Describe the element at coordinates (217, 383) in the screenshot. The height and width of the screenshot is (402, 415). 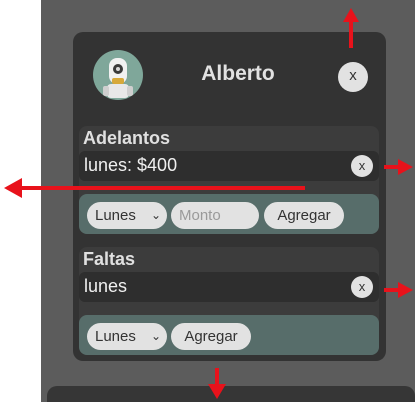
I see `arrow-down-icon` at that location.